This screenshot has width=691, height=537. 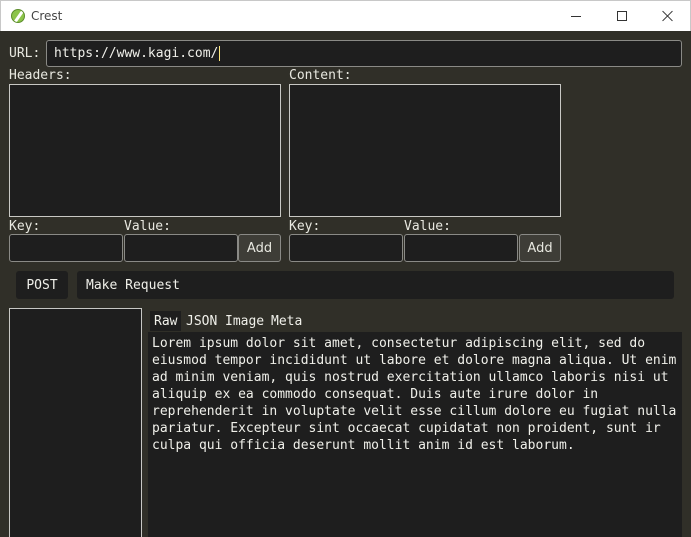 What do you see at coordinates (25, 226) in the screenshot?
I see `header-key-label: Key:` at bounding box center [25, 226].